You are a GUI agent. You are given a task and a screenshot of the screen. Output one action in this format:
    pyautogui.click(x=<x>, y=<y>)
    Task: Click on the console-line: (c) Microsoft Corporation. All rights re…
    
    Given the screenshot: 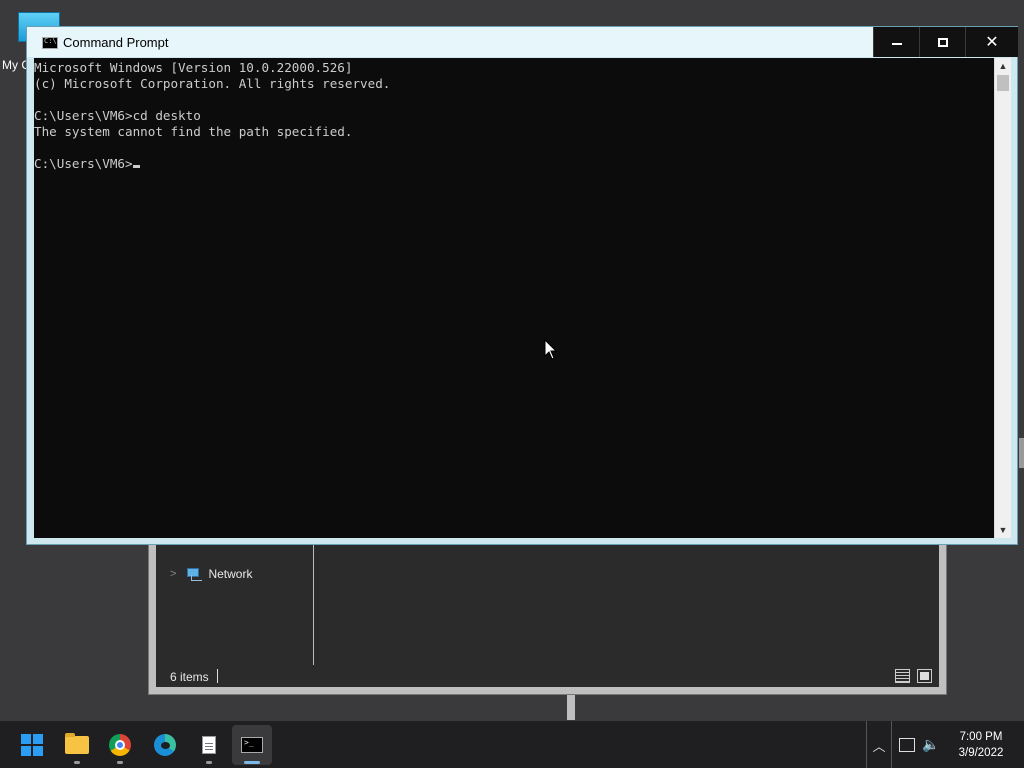 What is the action you would take?
    pyautogui.click(x=212, y=83)
    